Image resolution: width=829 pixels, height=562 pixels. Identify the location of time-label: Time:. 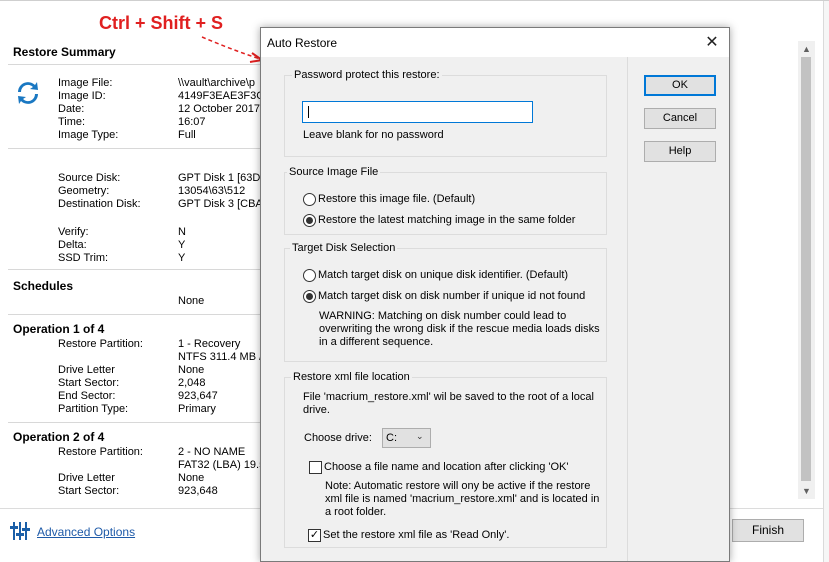
(72, 122).